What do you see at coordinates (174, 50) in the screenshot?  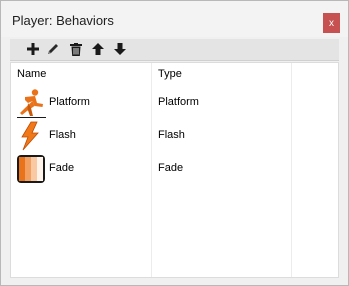 I see `toolbar` at bounding box center [174, 50].